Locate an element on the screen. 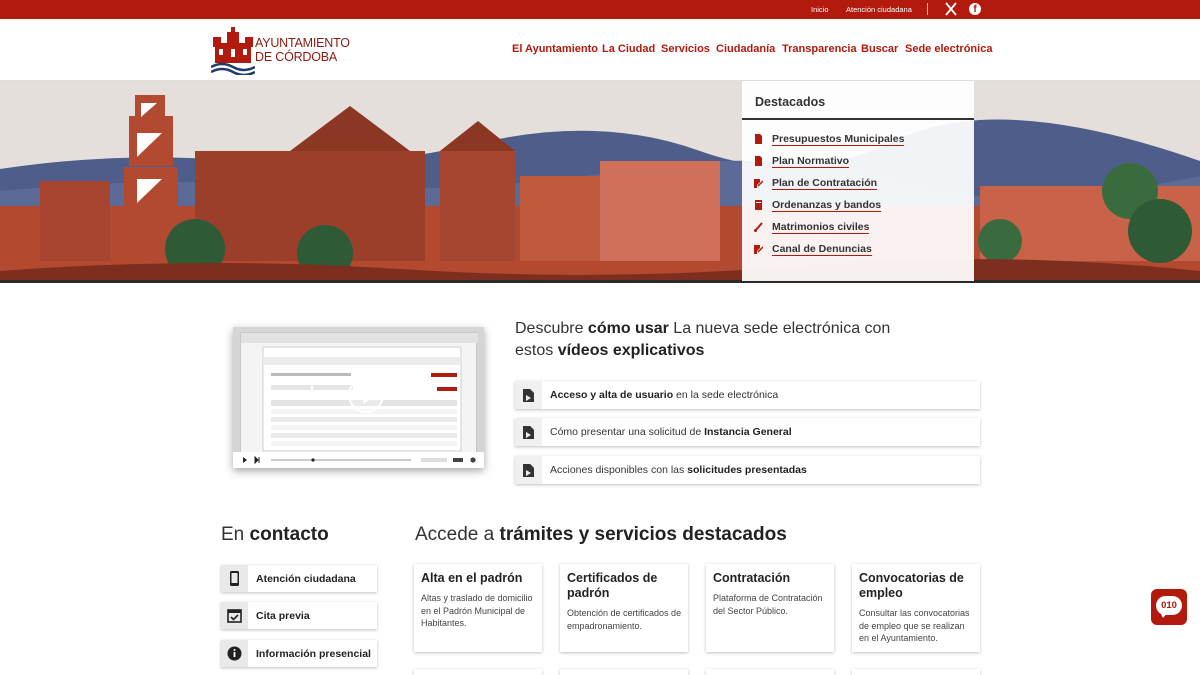  contact-informacion: Información presencial is located at coordinates (299, 653).